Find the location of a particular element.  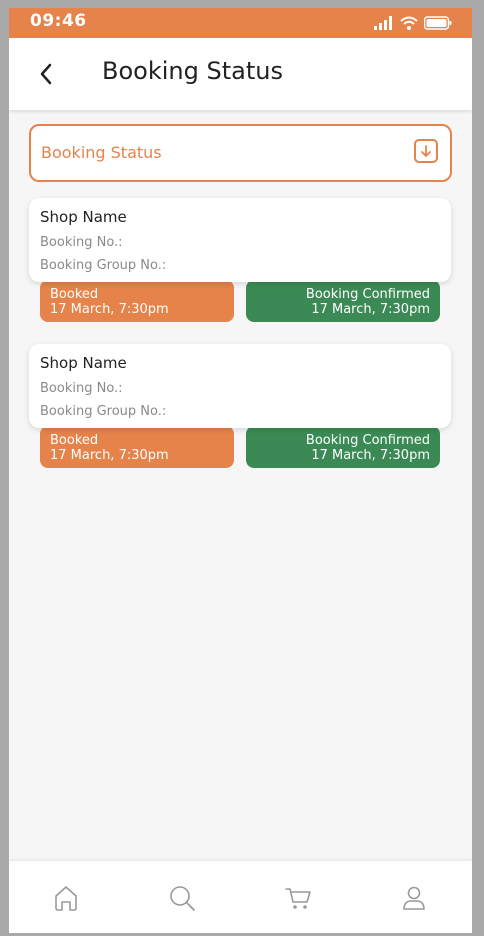

cart-icon is located at coordinates (298, 898).